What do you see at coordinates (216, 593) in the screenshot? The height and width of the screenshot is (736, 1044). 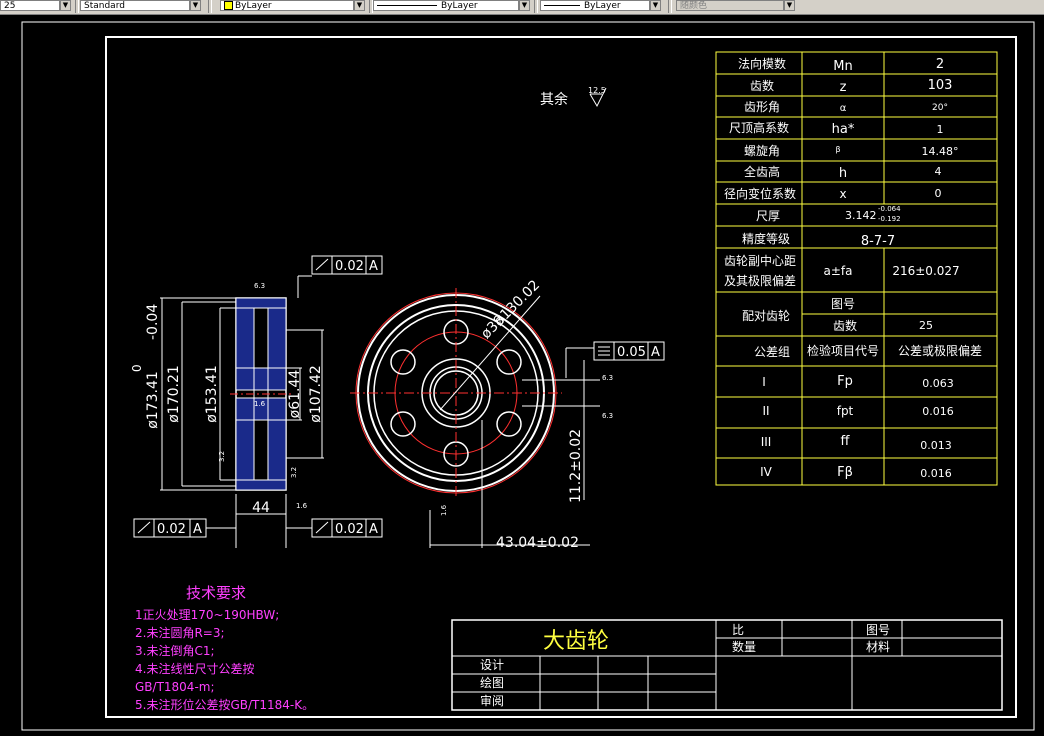 I see `requirements-title: 技术要求` at bounding box center [216, 593].